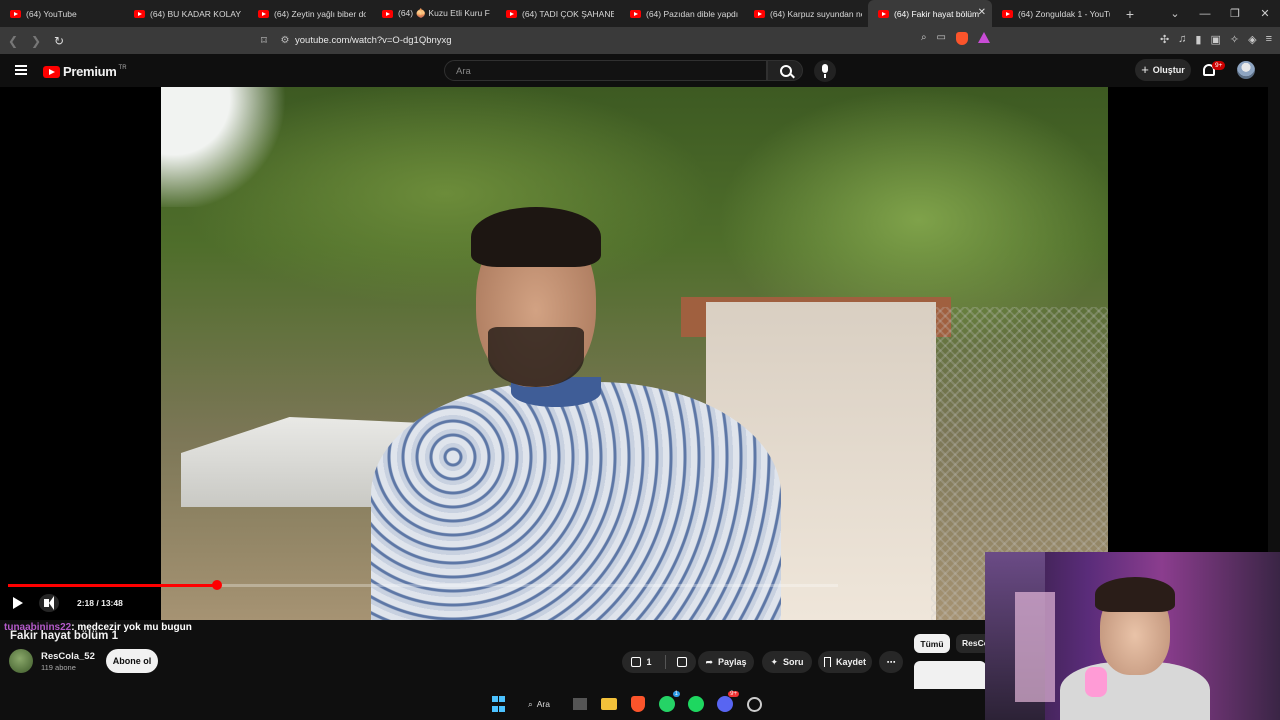 The image size is (1280, 720). What do you see at coordinates (536, 237) in the screenshot?
I see `person-hair` at bounding box center [536, 237].